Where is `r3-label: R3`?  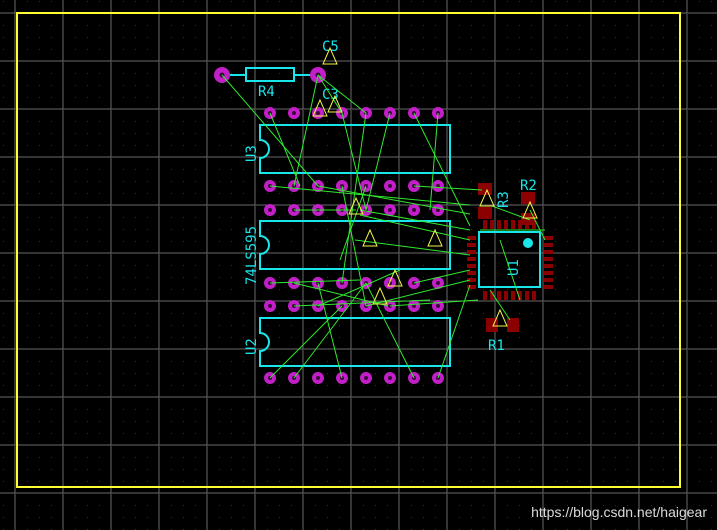 r3-label: R3 is located at coordinates (504, 199).